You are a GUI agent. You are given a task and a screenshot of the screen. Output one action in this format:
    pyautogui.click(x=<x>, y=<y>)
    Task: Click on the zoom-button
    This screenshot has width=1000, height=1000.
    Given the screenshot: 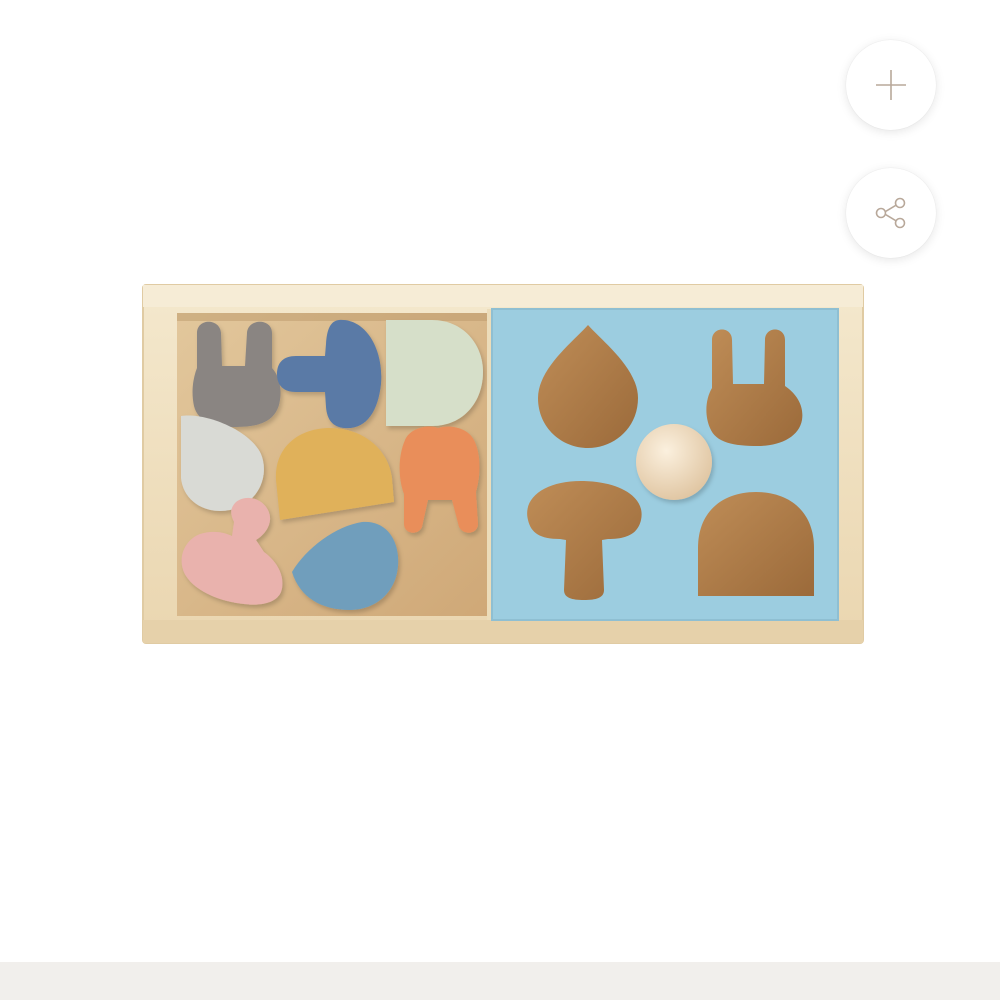 What is the action you would take?
    pyautogui.click(x=891, y=85)
    